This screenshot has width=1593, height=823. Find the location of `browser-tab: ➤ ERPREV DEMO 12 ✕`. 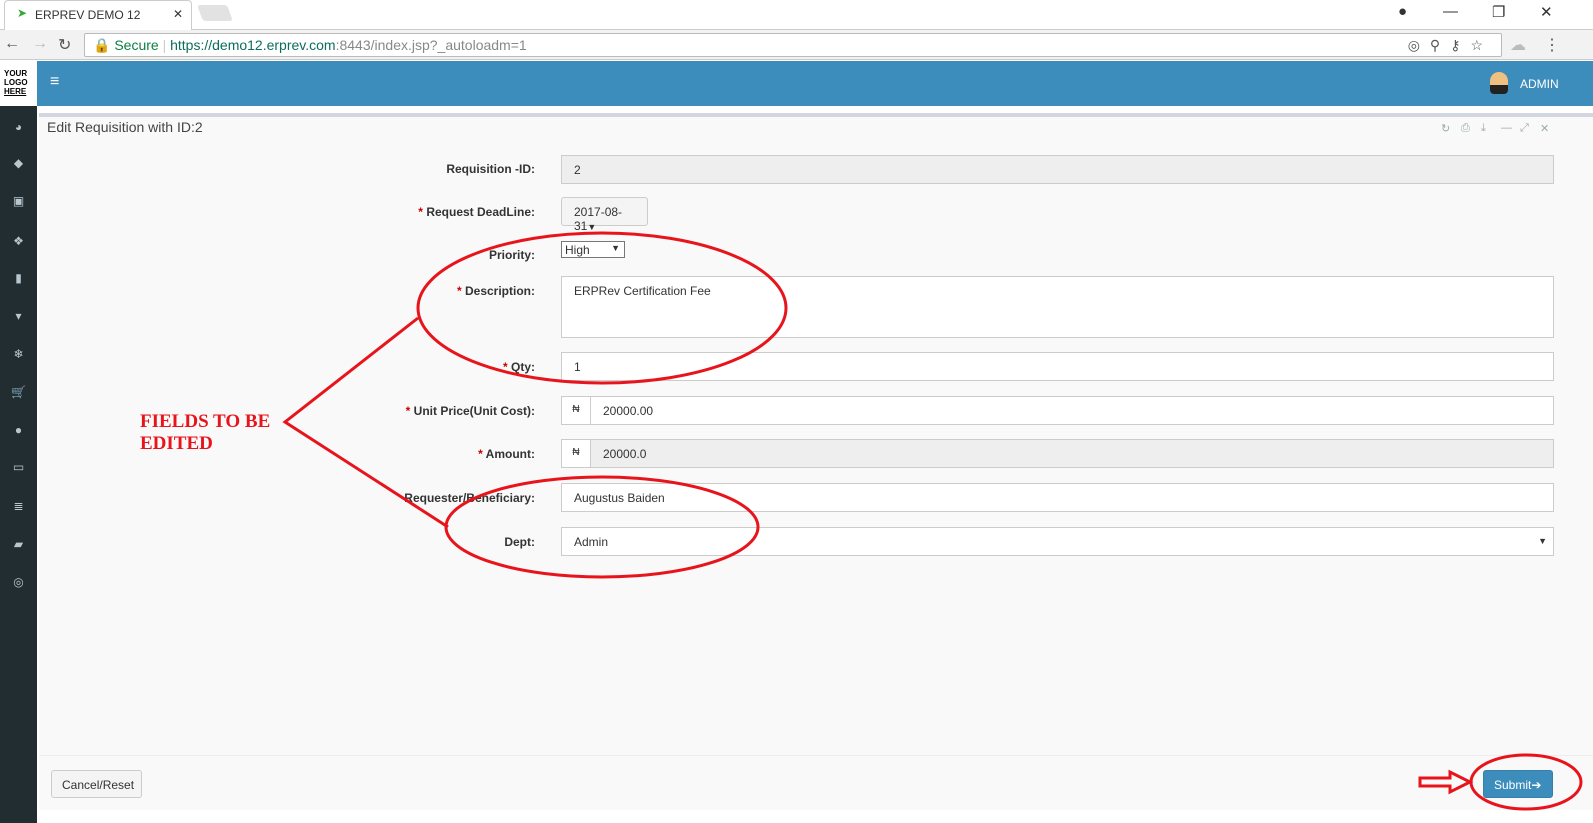

browser-tab: ➤ ERPREV DEMO 12 ✕ is located at coordinates (98, 15).